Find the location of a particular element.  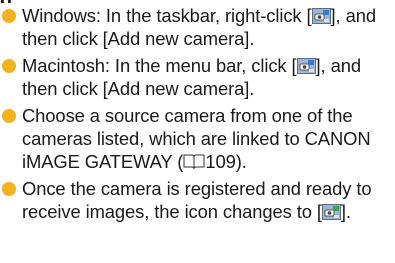

item-text-after: 109). is located at coordinates (226, 161).